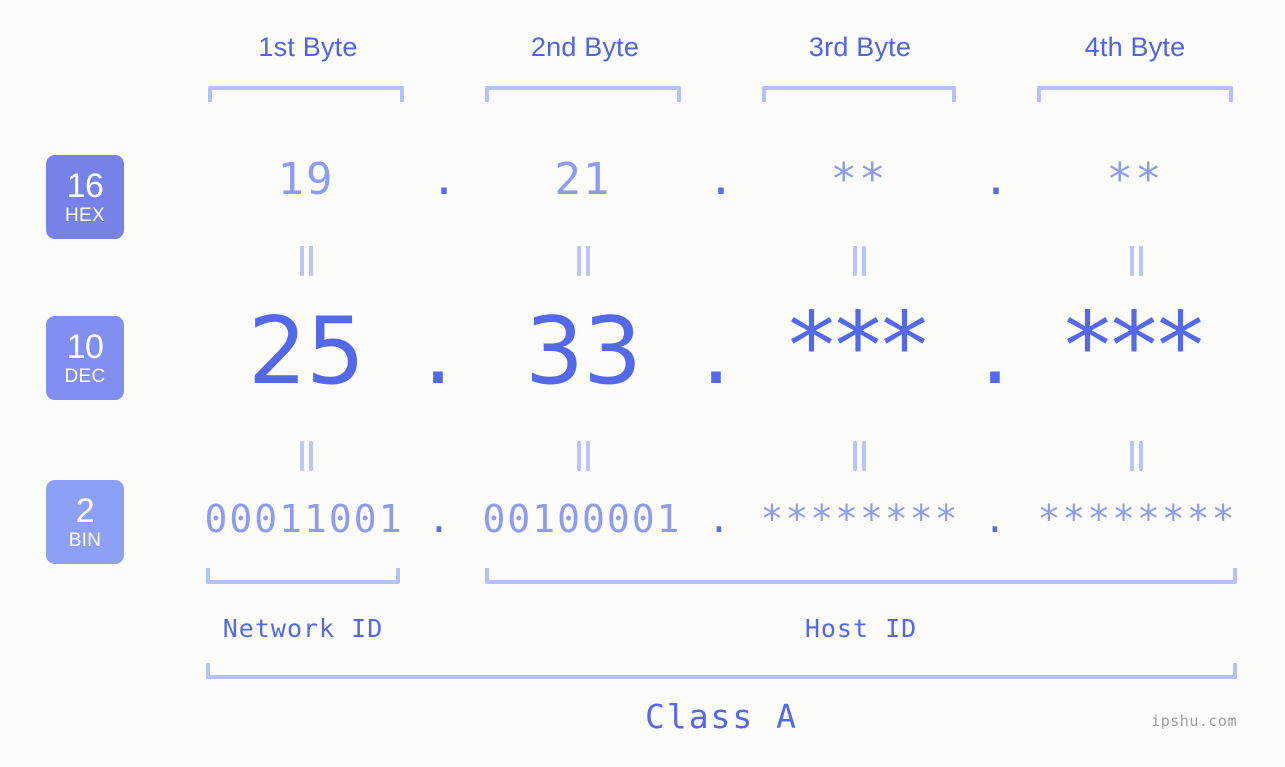 The image size is (1285, 767). What do you see at coordinates (1134, 346) in the screenshot?
I see `dec-byte-4: ***` at bounding box center [1134, 346].